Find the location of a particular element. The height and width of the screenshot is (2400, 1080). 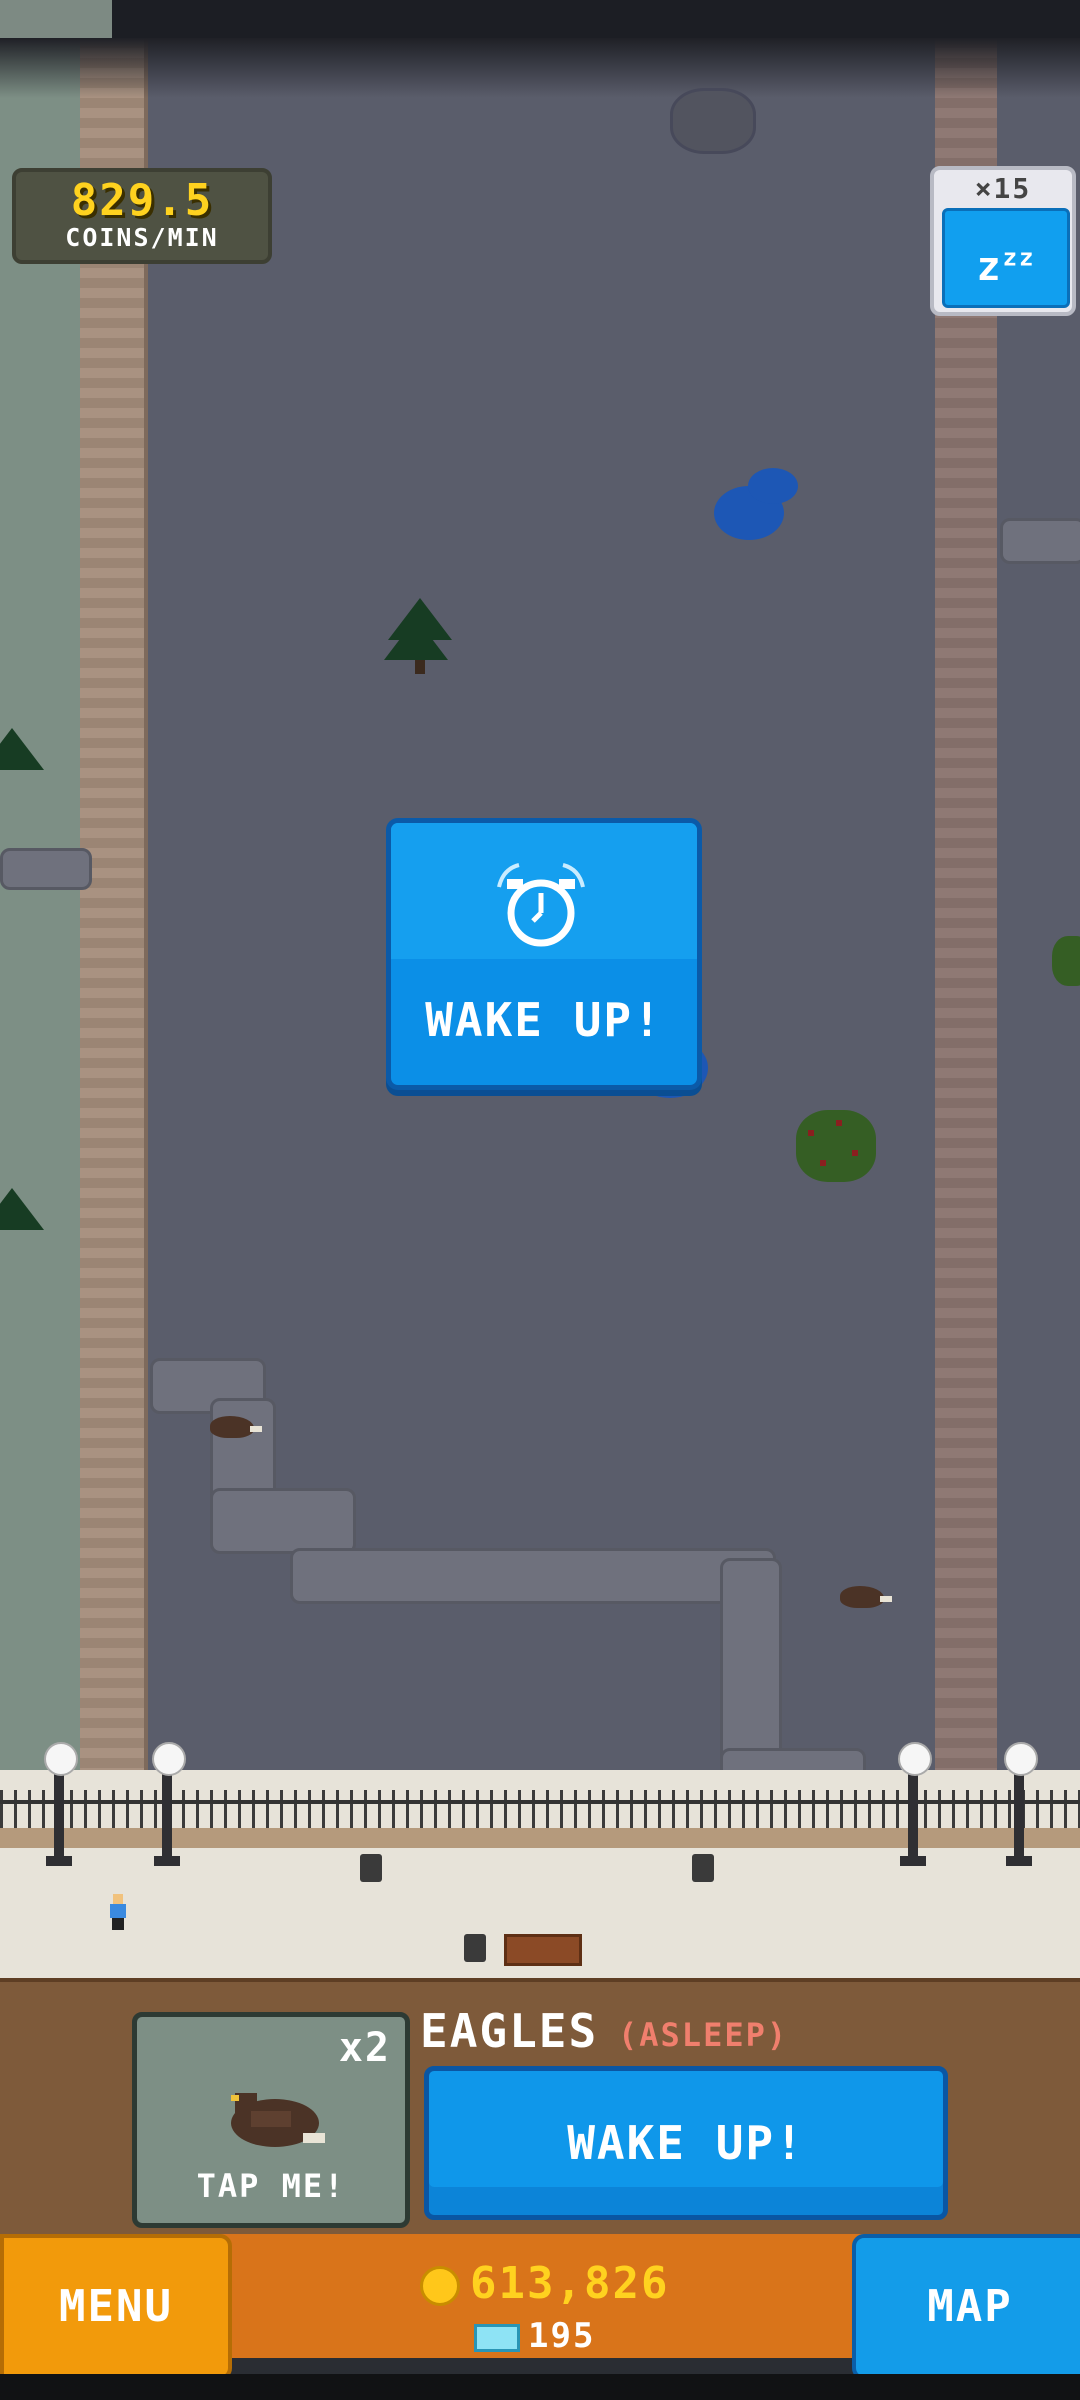

alarm-clock-icon is located at coordinates (541, 905).